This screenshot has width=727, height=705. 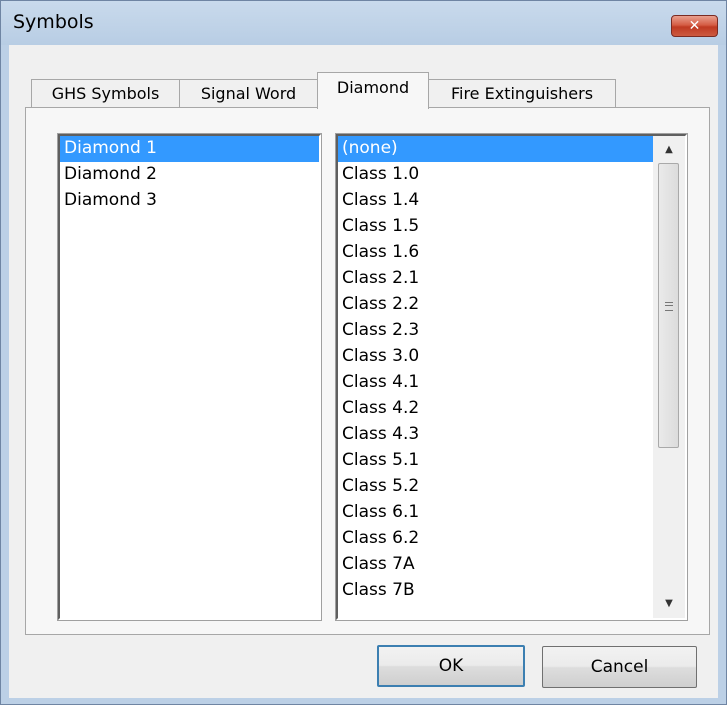 I want to click on list-item: Class 5.1, so click(x=495, y=461).